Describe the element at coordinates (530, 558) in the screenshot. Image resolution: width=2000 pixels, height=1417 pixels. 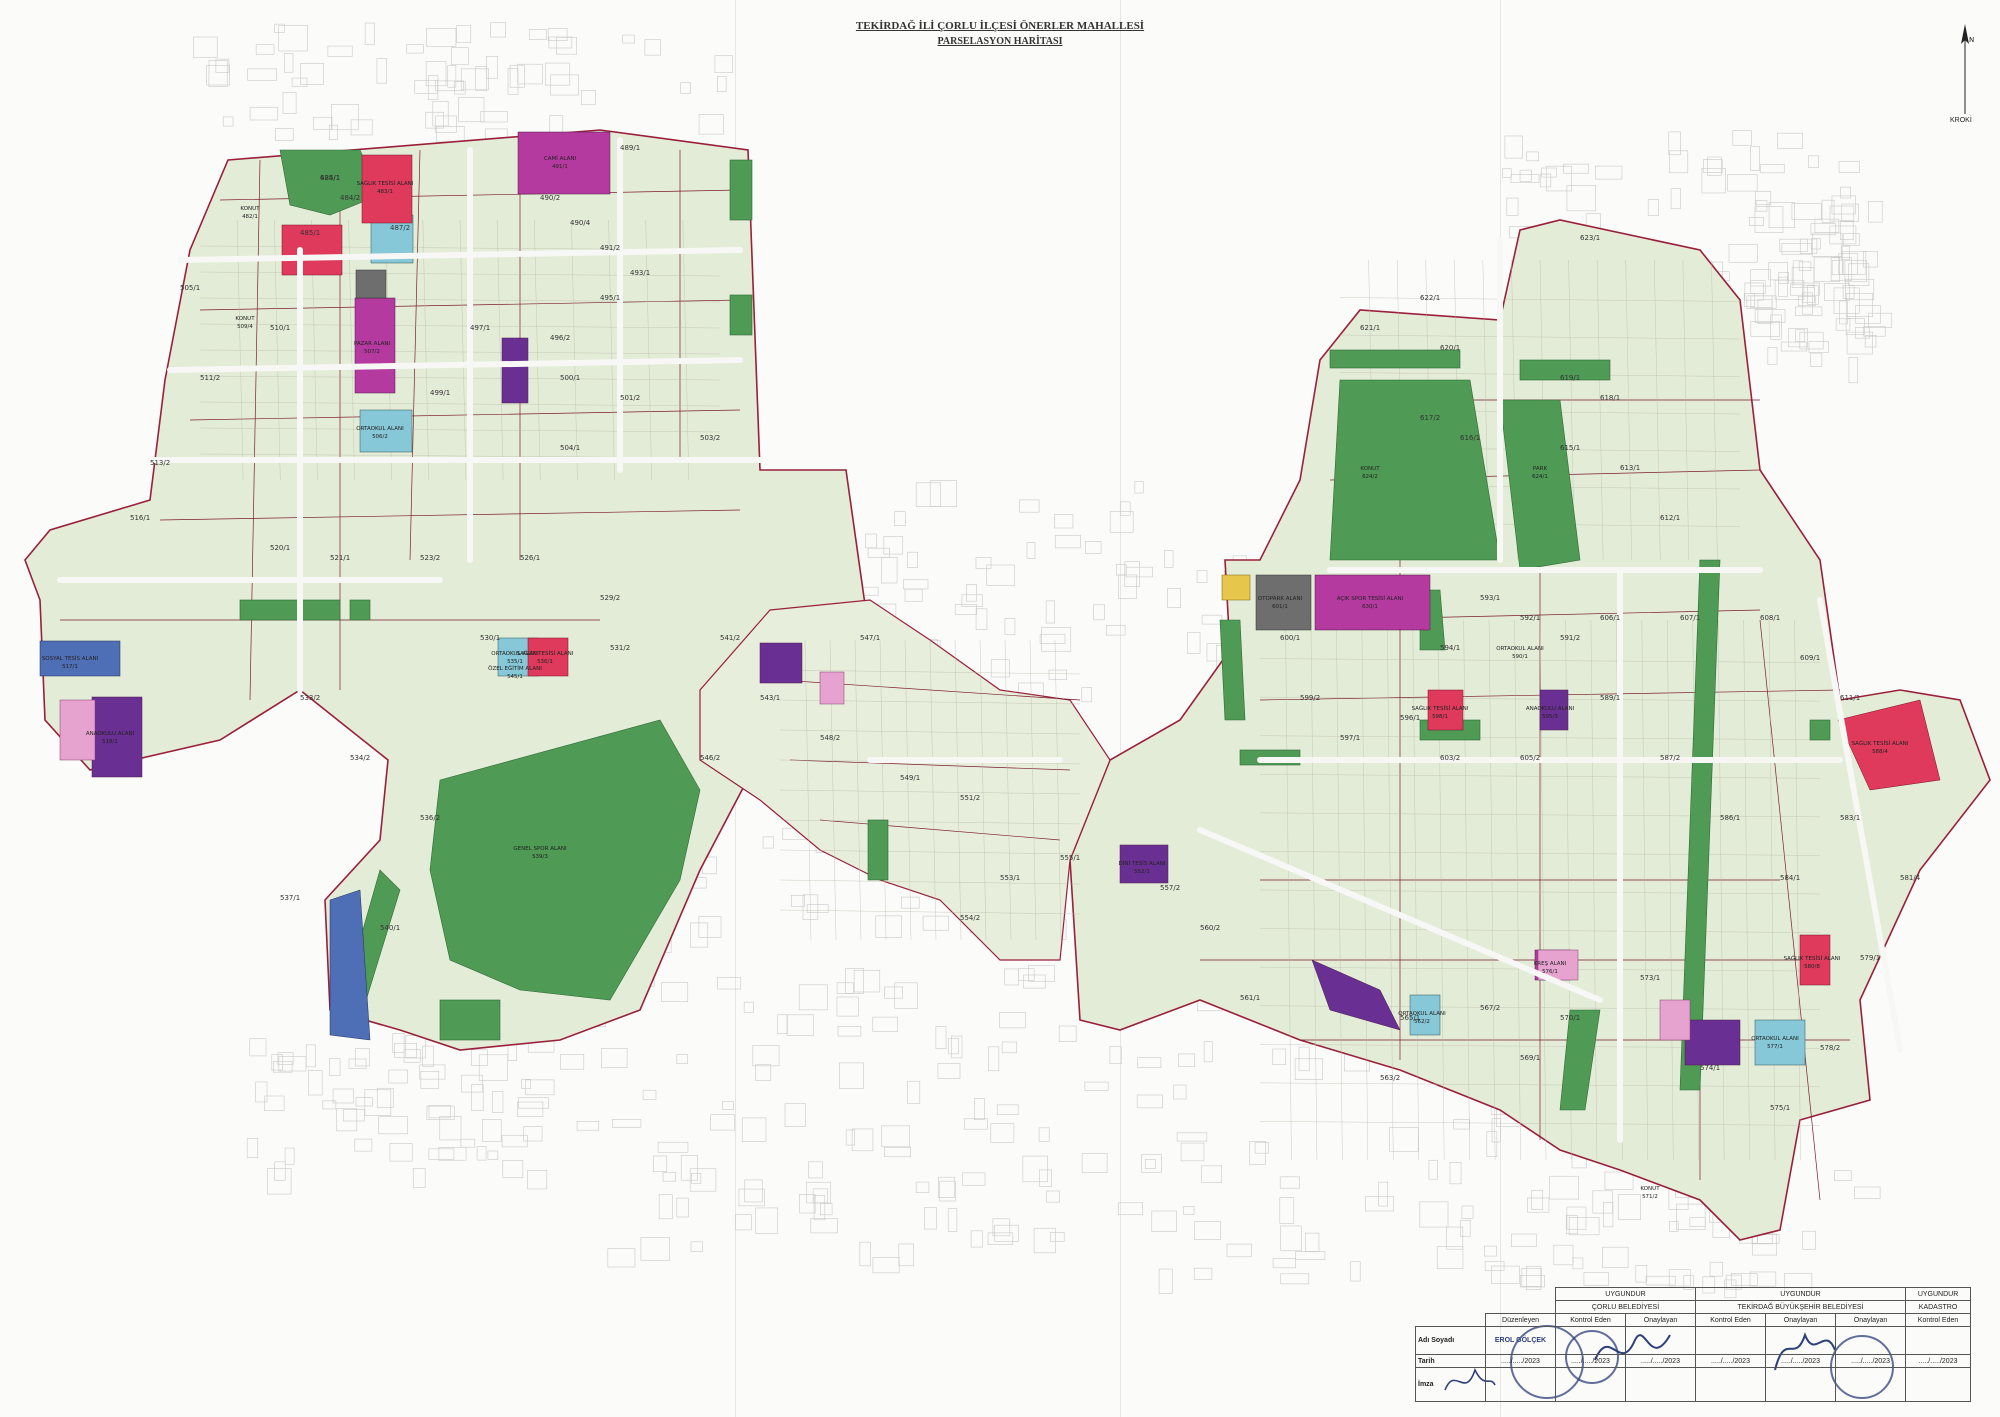
I see `parcel-number: 526/1` at that location.